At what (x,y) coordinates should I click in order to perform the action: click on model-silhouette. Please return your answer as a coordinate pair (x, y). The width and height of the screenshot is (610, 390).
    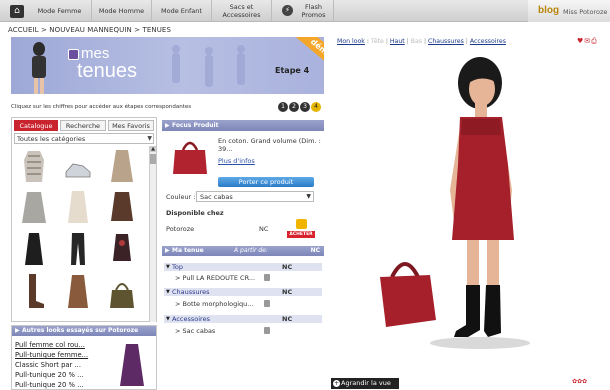
    Looking at the image, I should click on (39, 68).